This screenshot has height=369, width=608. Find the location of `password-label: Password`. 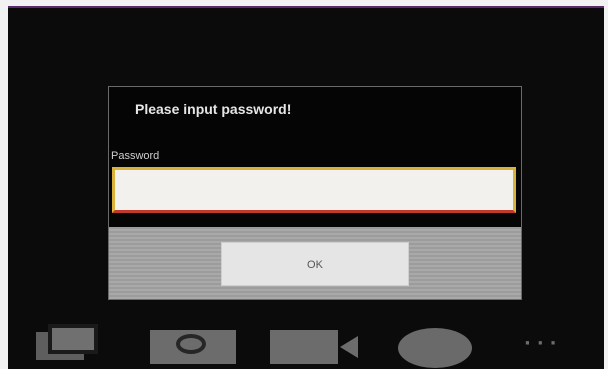

password-label: Password is located at coordinates (135, 156).